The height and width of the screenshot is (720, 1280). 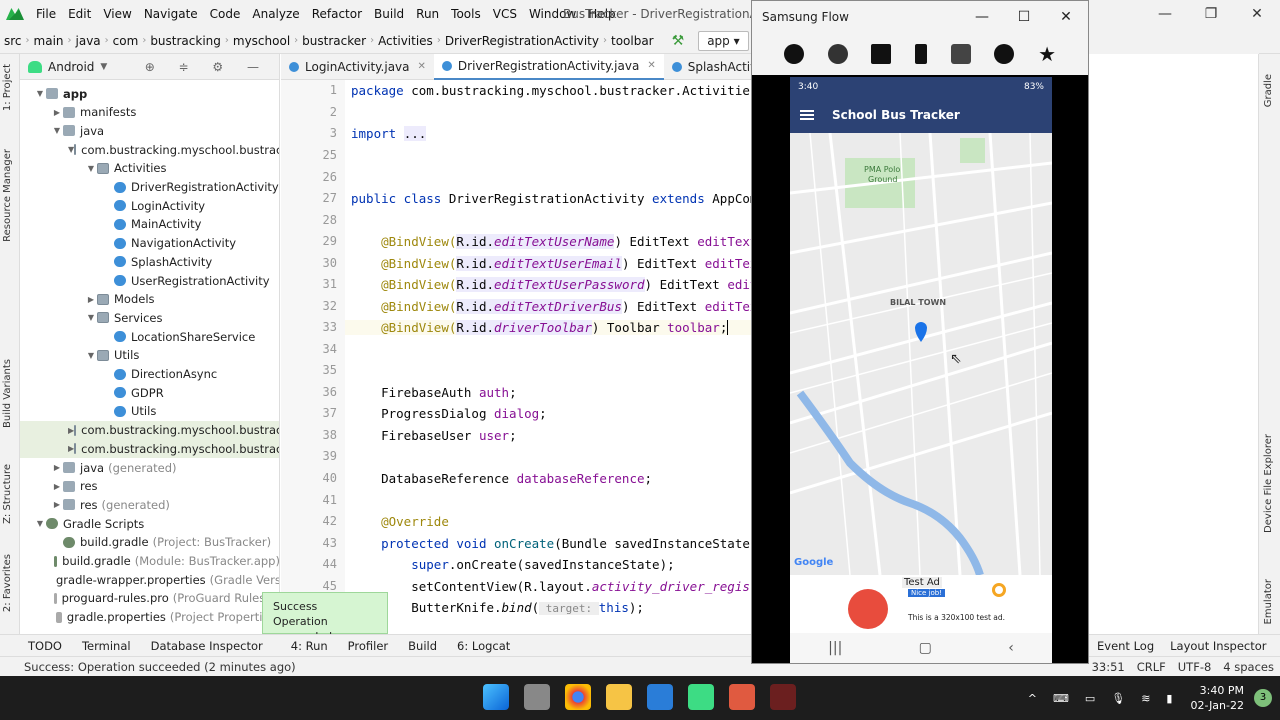 What do you see at coordinates (1268, 483) in the screenshot?
I see `tab-device-file-explorer: Device File Explorer` at bounding box center [1268, 483].